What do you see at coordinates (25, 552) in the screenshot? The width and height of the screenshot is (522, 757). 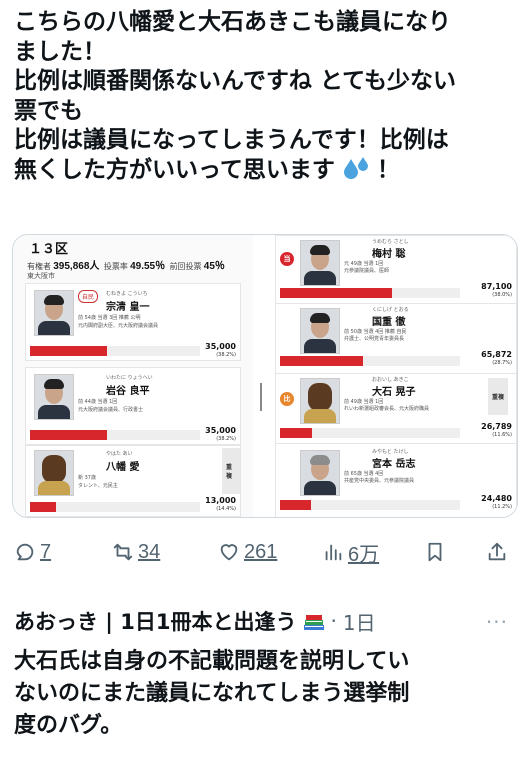 I see `reply-icon` at bounding box center [25, 552].